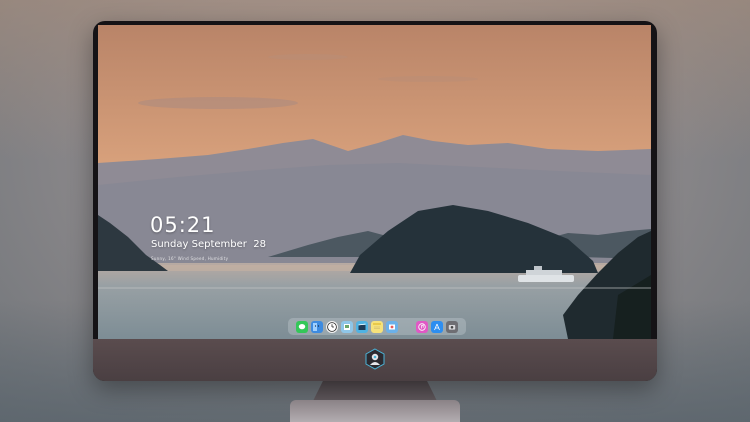 The width and height of the screenshot is (750, 422). I want to click on lock-screen-subtitle: Sunny, 16° Wind Speed, Humidity, so click(190, 258).